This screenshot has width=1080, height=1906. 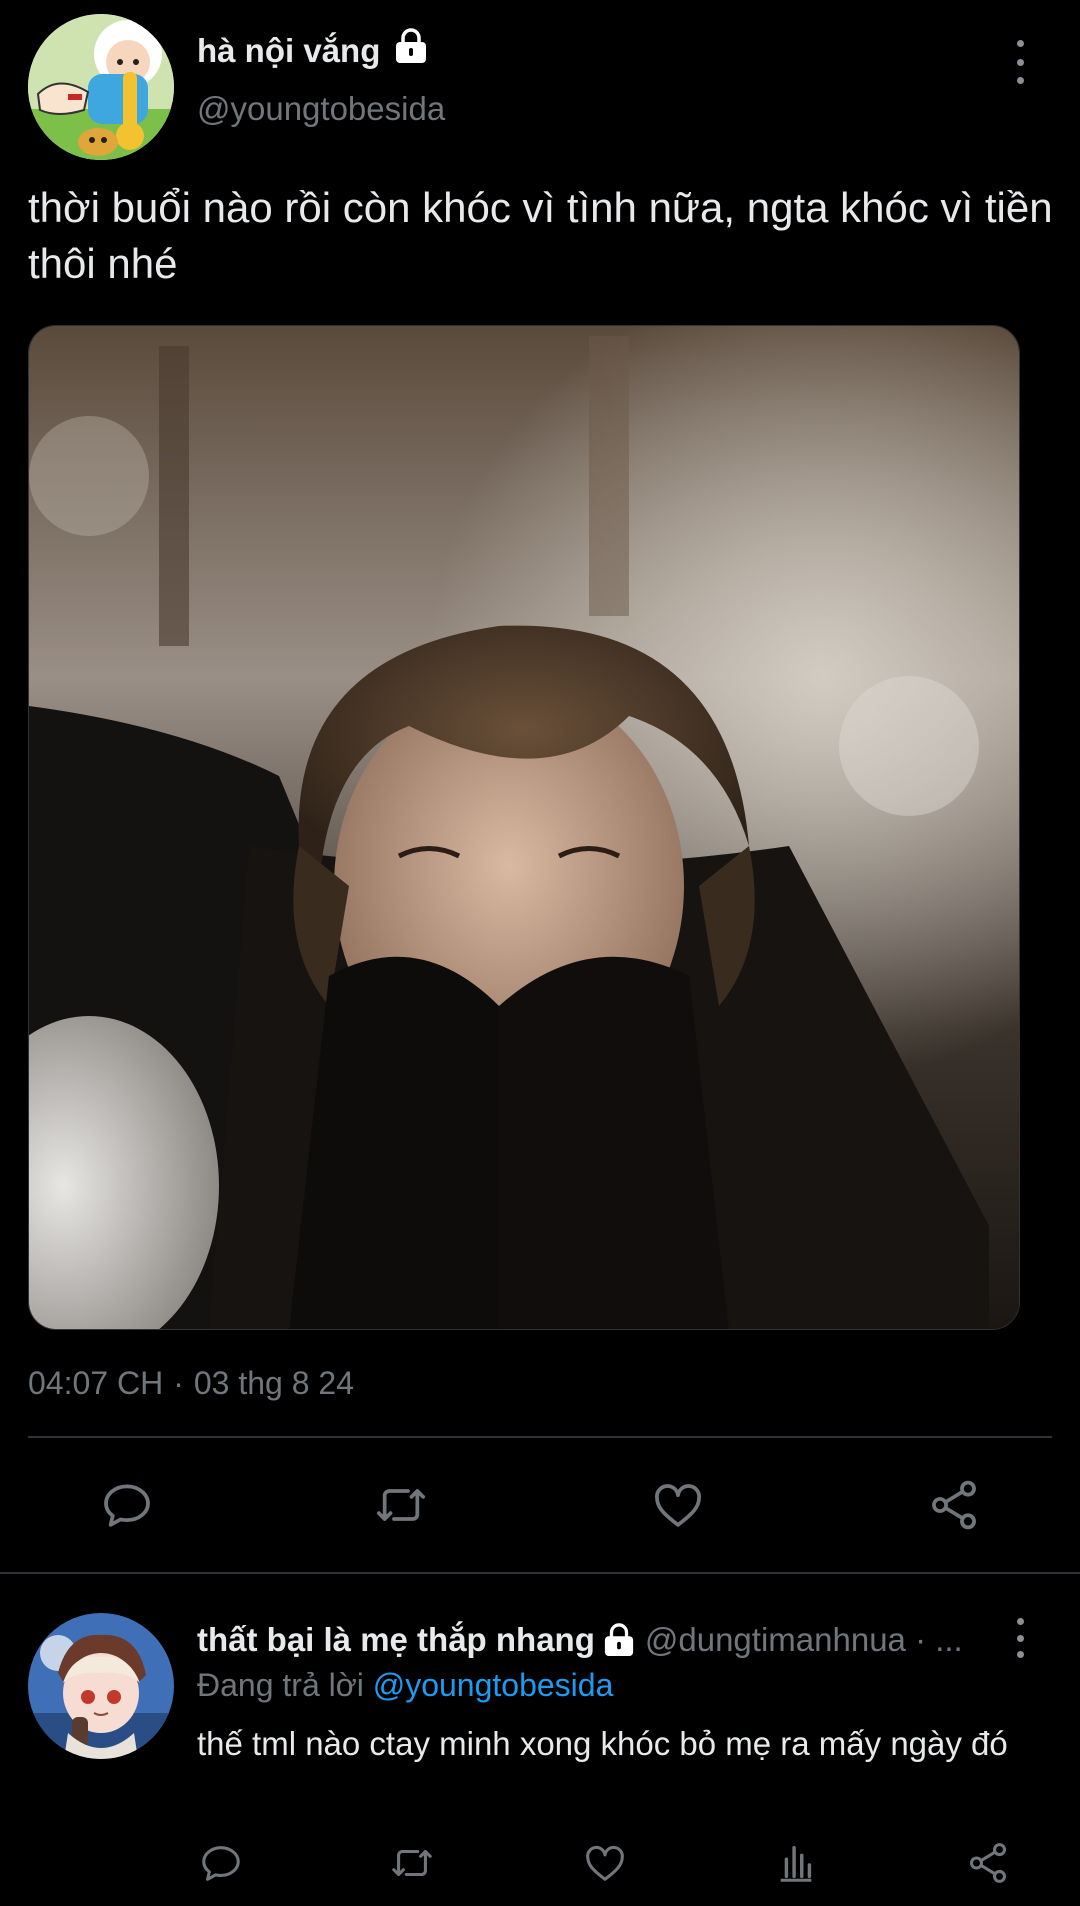 What do you see at coordinates (540, 1863) in the screenshot?
I see `reply-actions` at bounding box center [540, 1863].